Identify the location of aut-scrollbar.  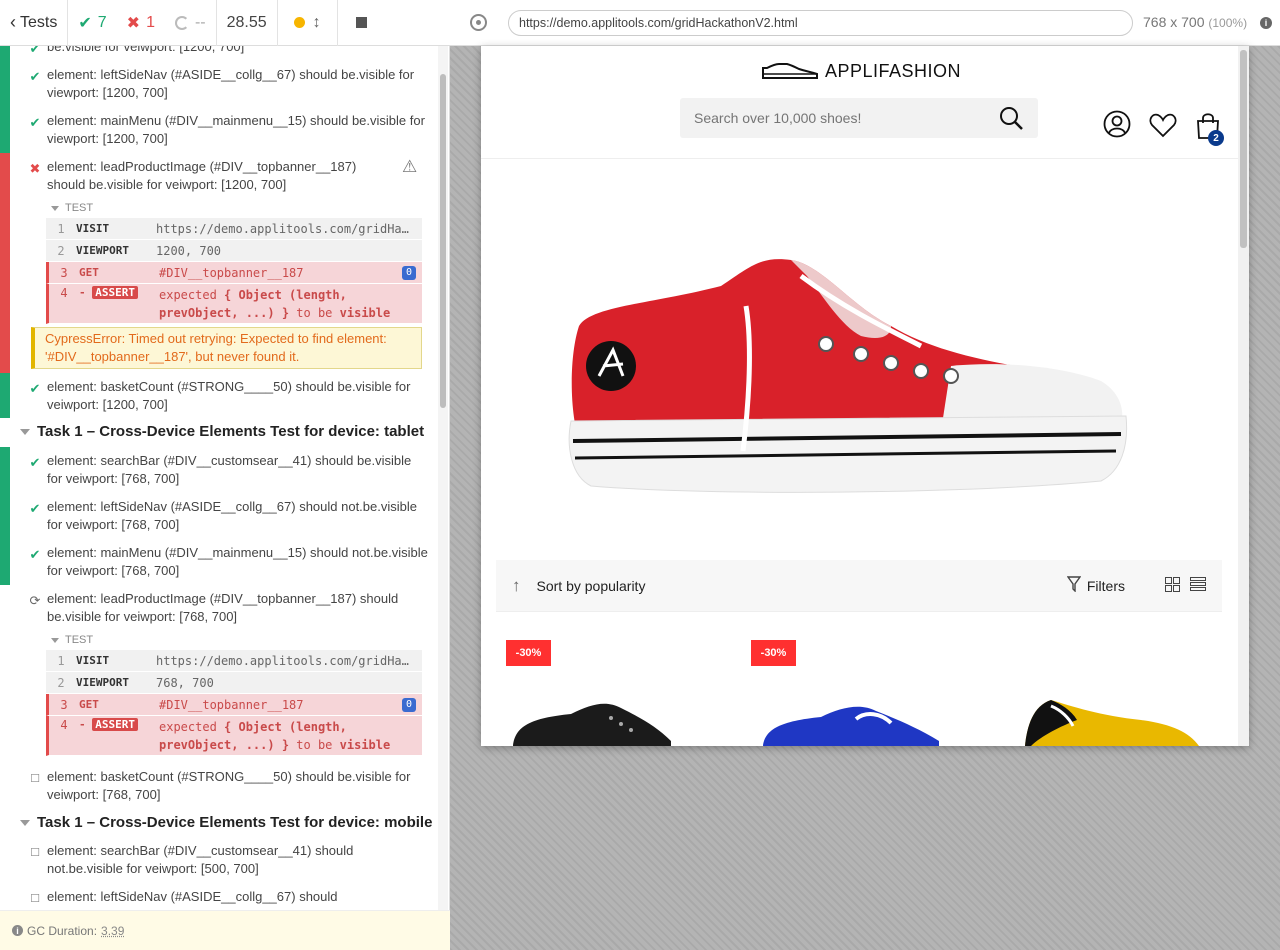
(1243, 396).